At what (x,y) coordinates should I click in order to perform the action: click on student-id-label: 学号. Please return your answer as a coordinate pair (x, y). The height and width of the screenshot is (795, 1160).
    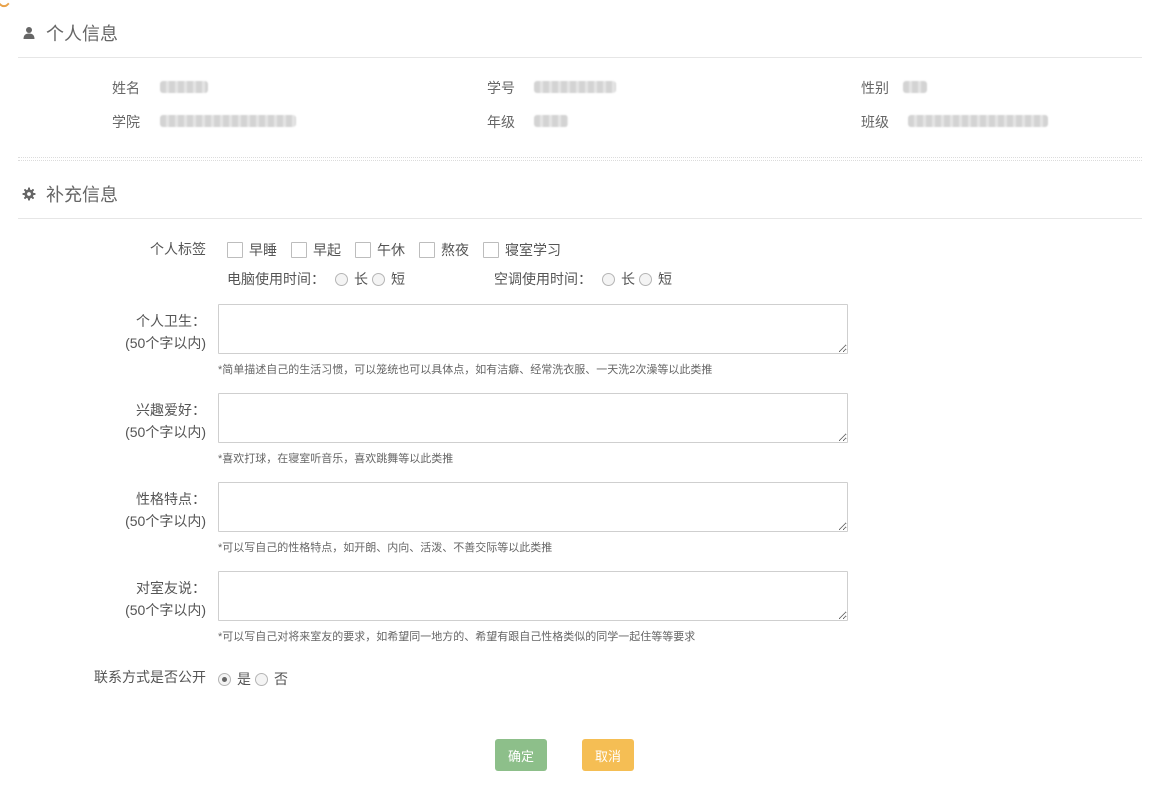
    Looking at the image, I should click on (501, 88).